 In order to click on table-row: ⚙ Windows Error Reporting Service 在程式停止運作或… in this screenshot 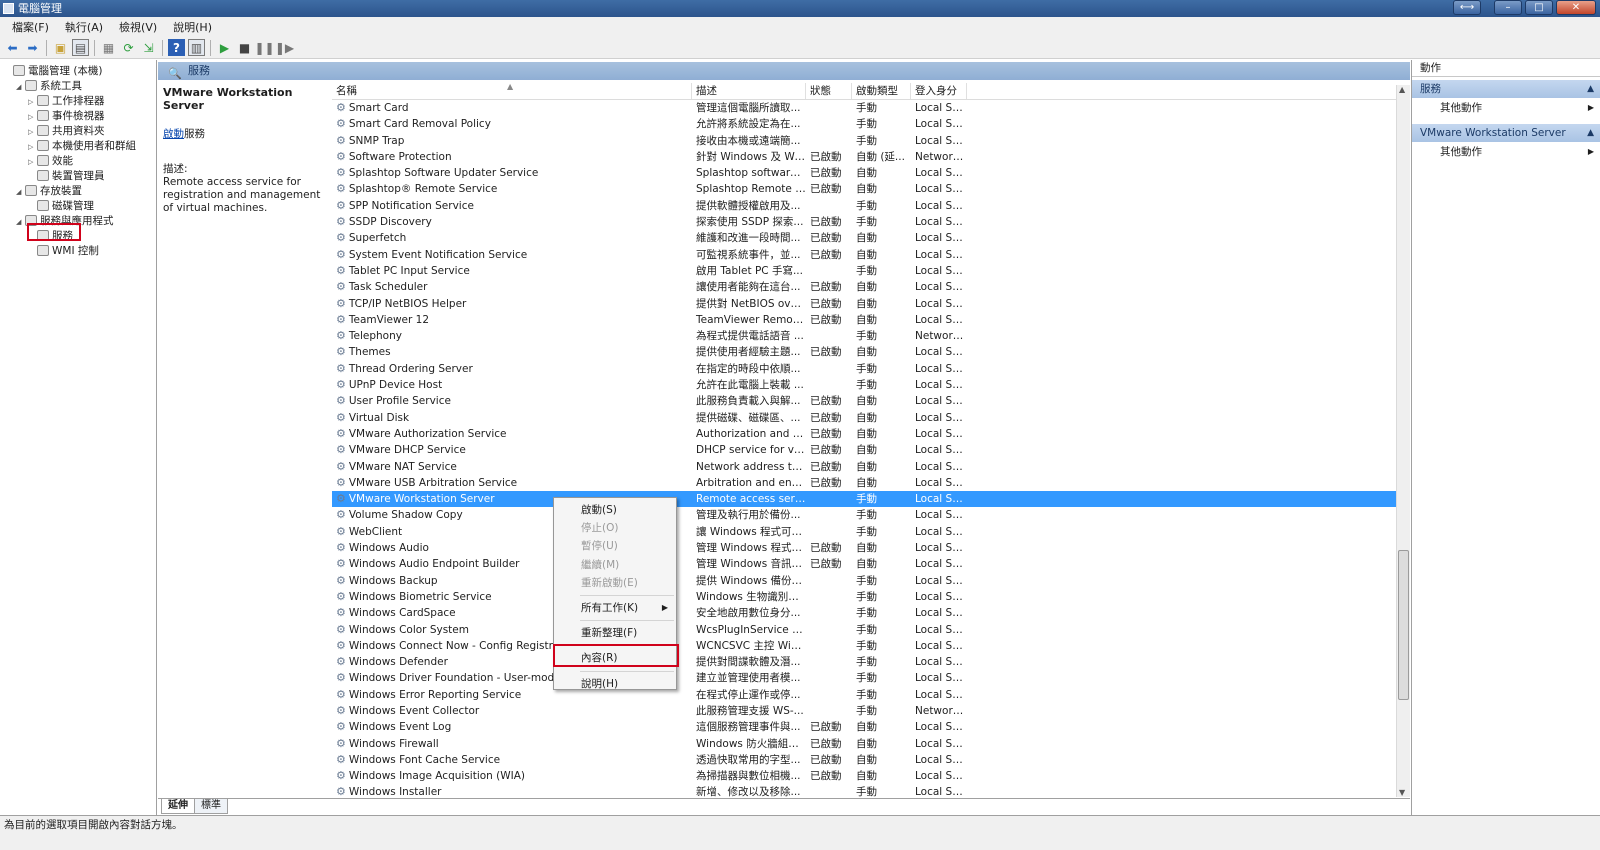, I will do `click(865, 695)`.